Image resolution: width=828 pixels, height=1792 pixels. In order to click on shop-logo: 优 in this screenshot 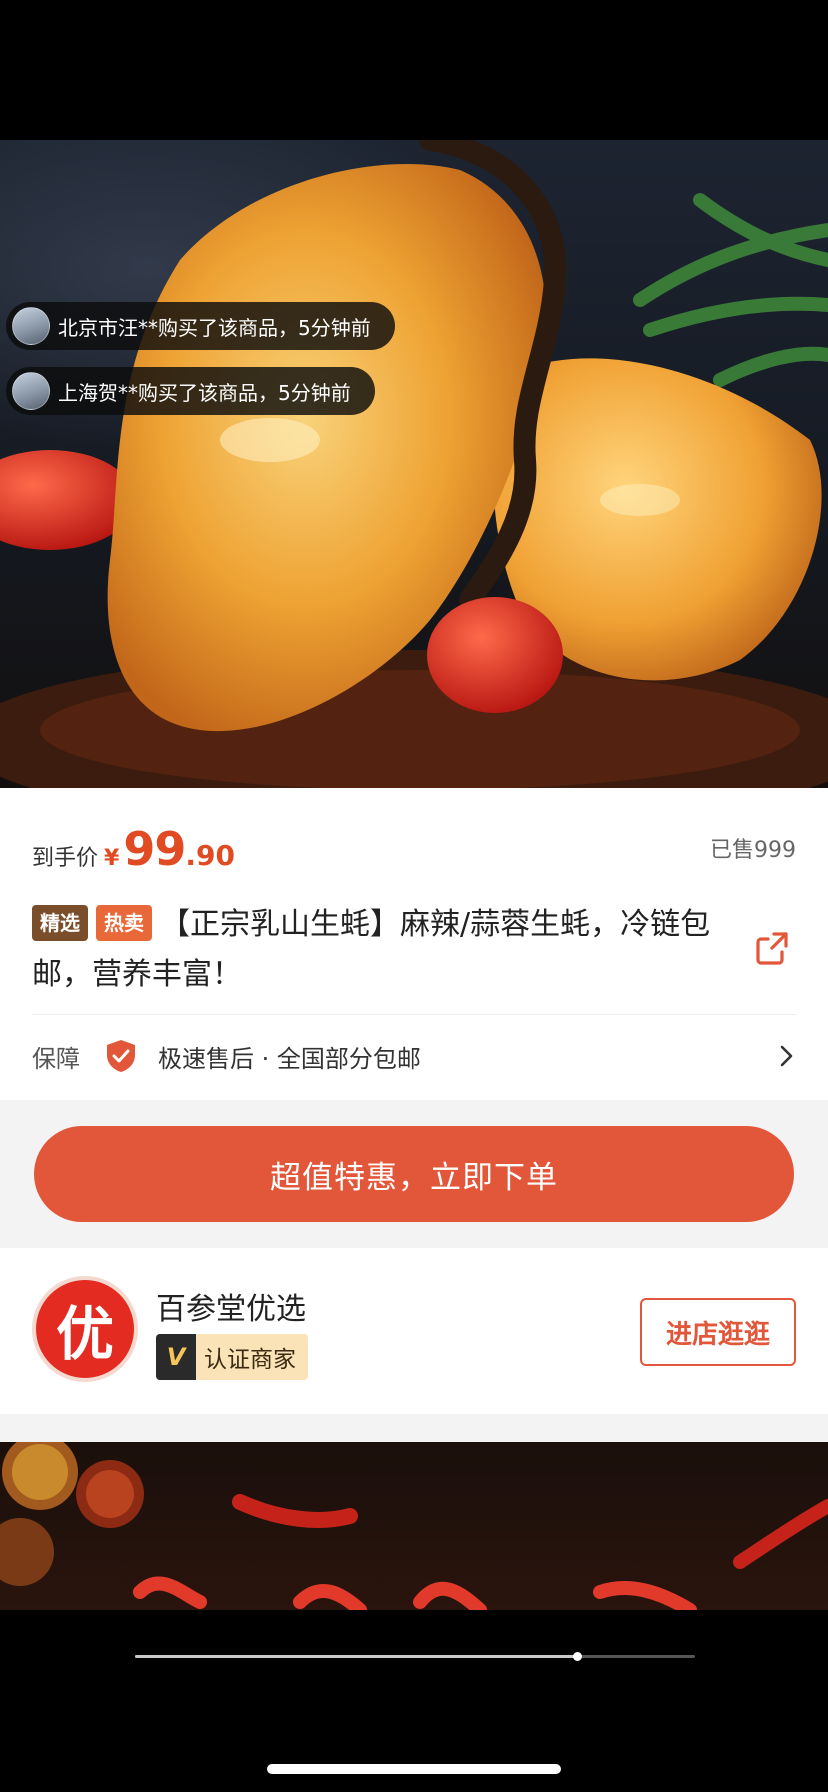, I will do `click(85, 1329)`.